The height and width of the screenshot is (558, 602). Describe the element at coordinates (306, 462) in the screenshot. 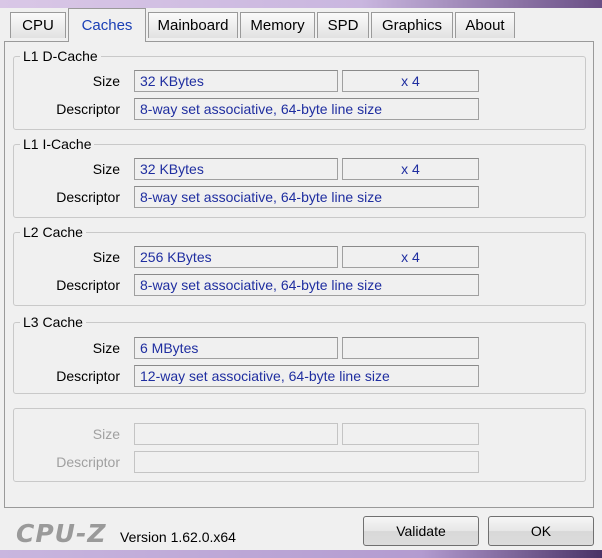

I see `descriptor-field` at that location.